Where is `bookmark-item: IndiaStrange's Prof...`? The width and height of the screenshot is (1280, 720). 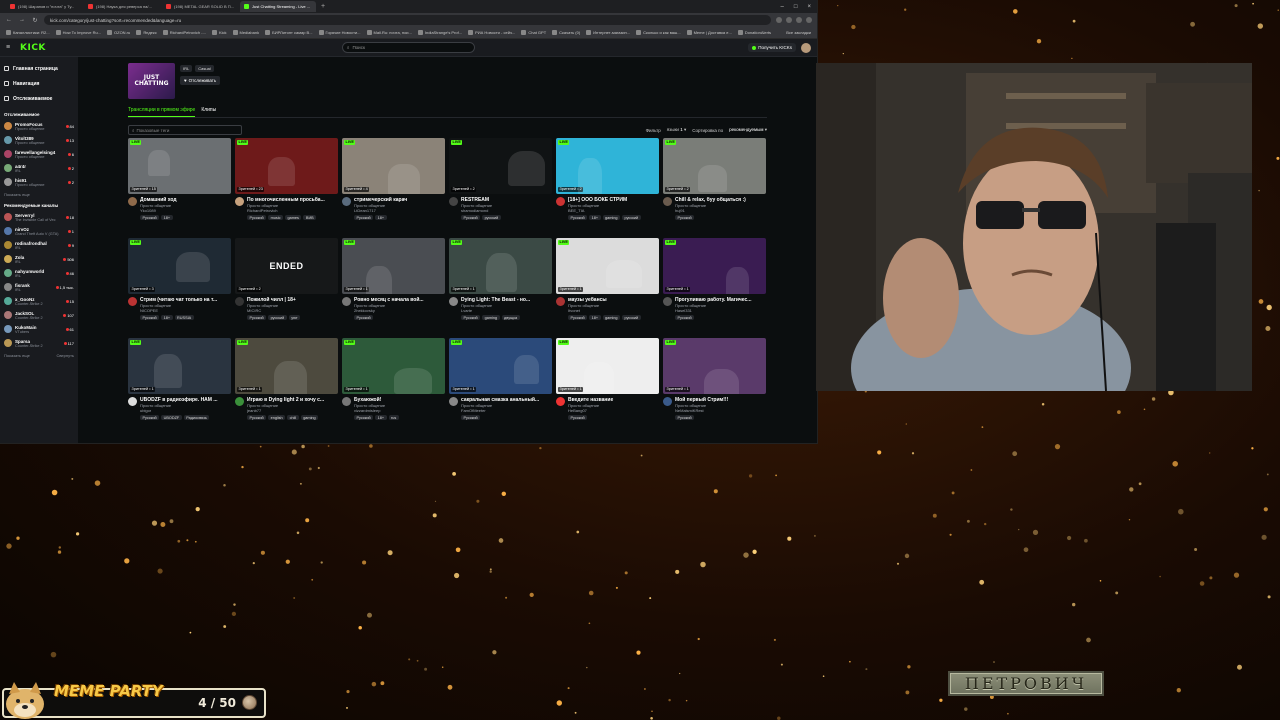
bookmark-item: IndiaStrange's Prof... is located at coordinates (439, 32).